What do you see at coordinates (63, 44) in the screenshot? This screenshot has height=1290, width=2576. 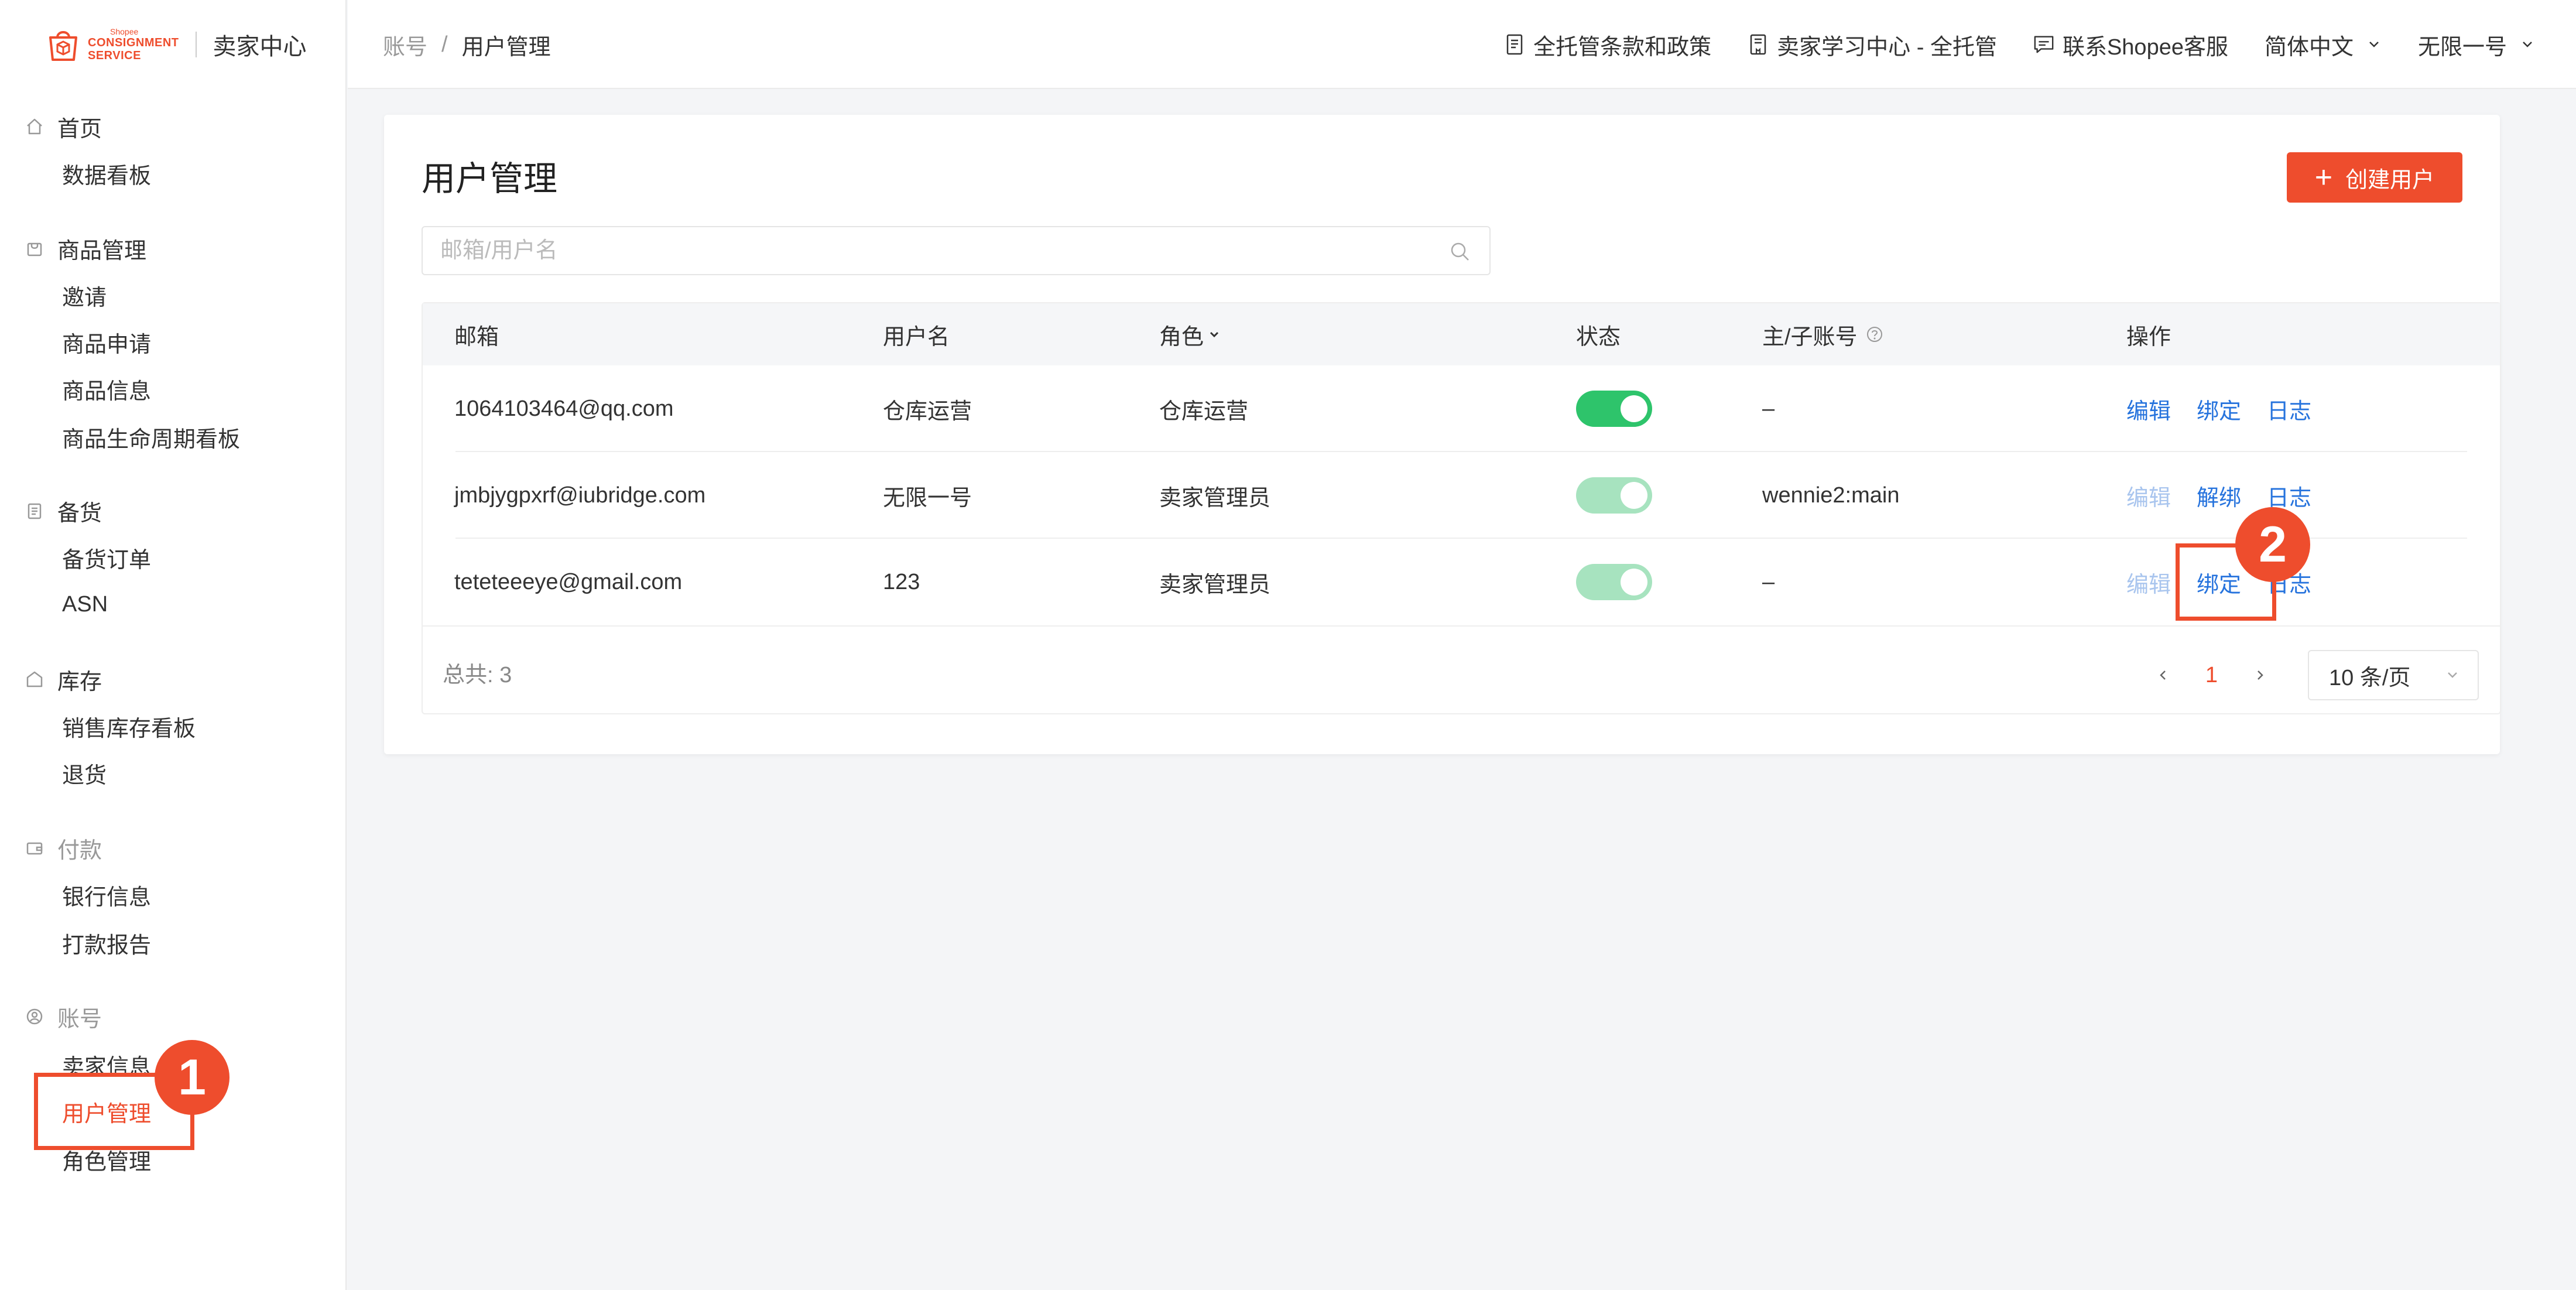 I see `shopee-bag-icon` at bounding box center [63, 44].